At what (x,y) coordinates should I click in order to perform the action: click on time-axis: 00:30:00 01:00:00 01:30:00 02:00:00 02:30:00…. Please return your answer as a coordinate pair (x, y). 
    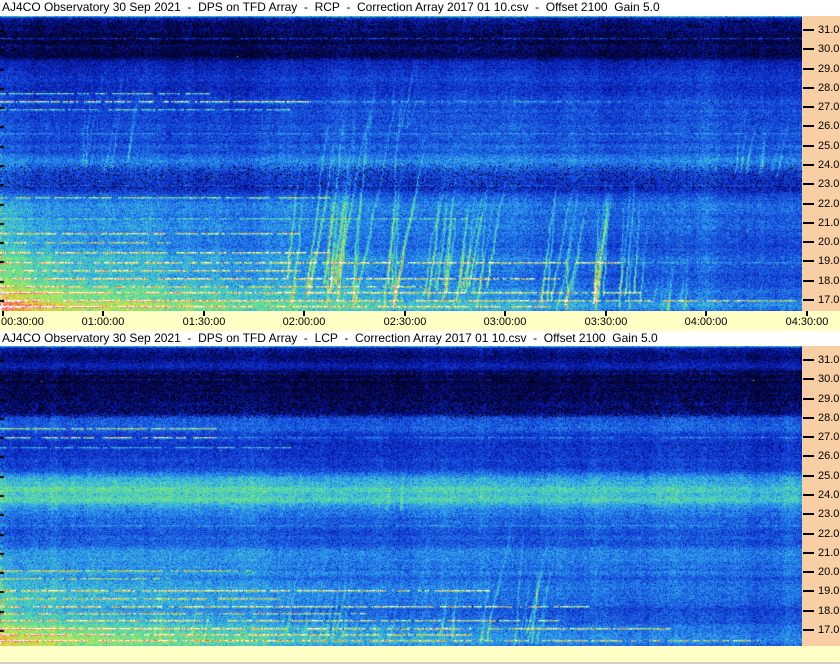
    Looking at the image, I should click on (420, 321).